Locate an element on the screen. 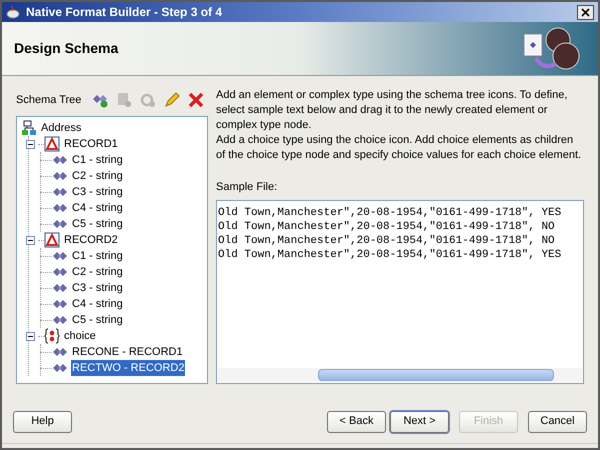  page-title: Design Schema is located at coordinates (66, 48).